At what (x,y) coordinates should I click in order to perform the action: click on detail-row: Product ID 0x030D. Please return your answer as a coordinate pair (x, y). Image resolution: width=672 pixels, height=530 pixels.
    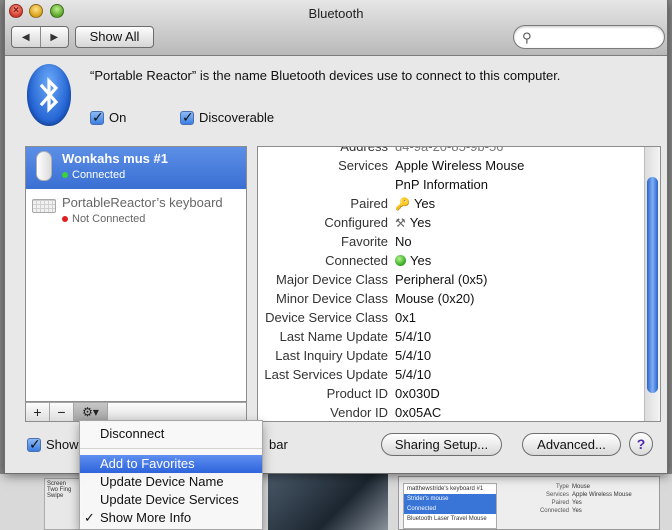
    Looking at the image, I should click on (448, 395).